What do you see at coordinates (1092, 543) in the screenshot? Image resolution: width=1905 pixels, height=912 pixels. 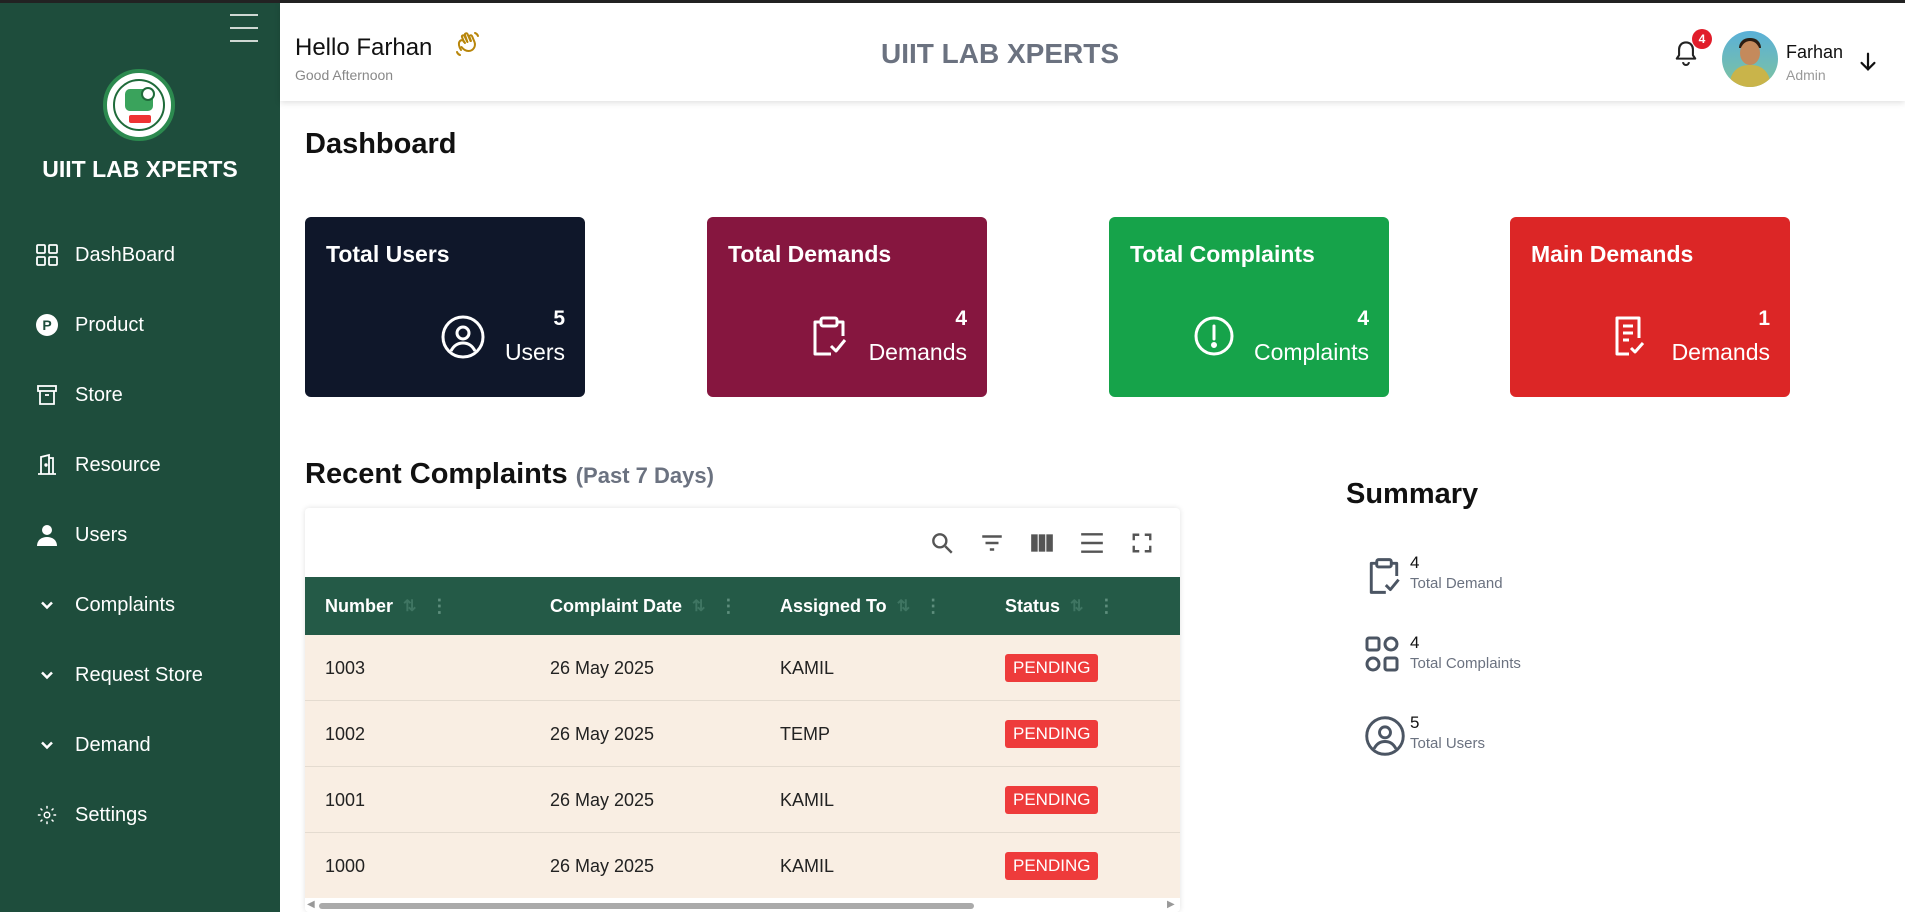 I see `density-icon` at bounding box center [1092, 543].